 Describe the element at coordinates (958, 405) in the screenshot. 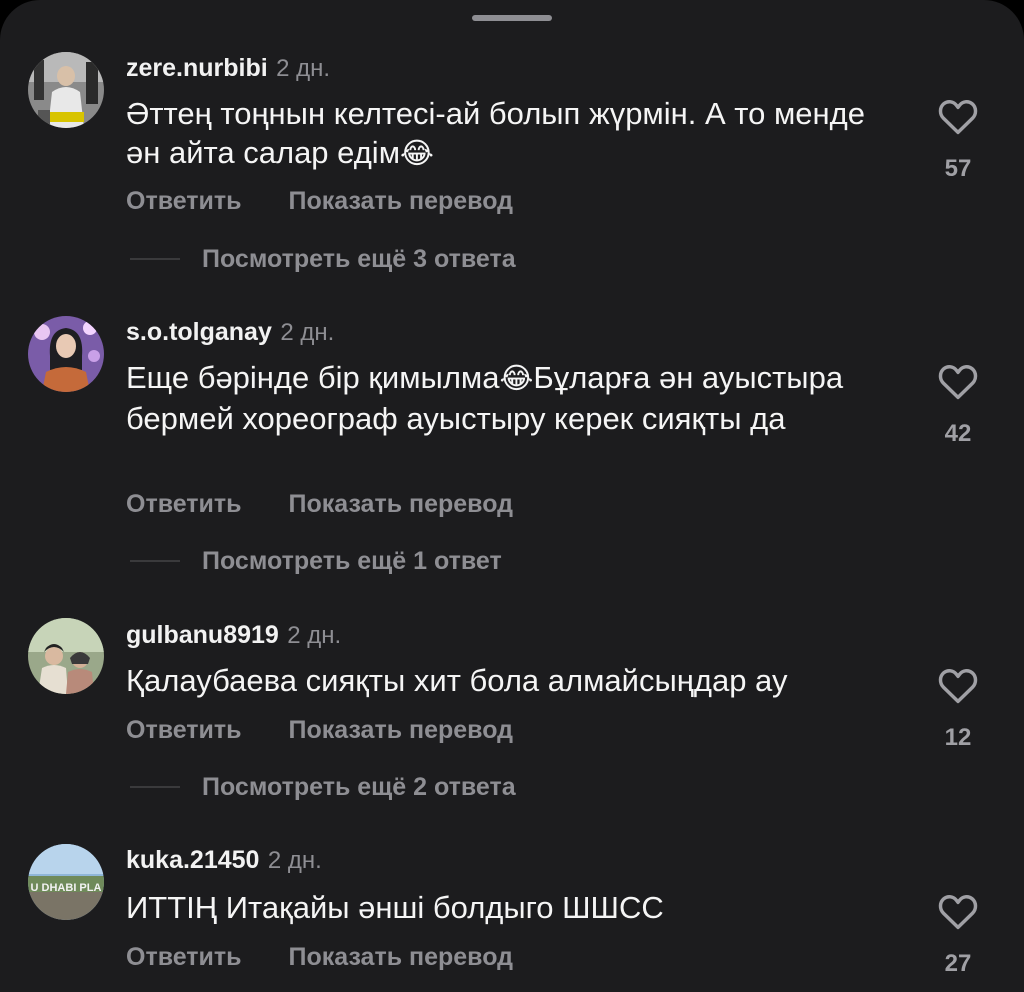

I see `like-button: 42` at that location.